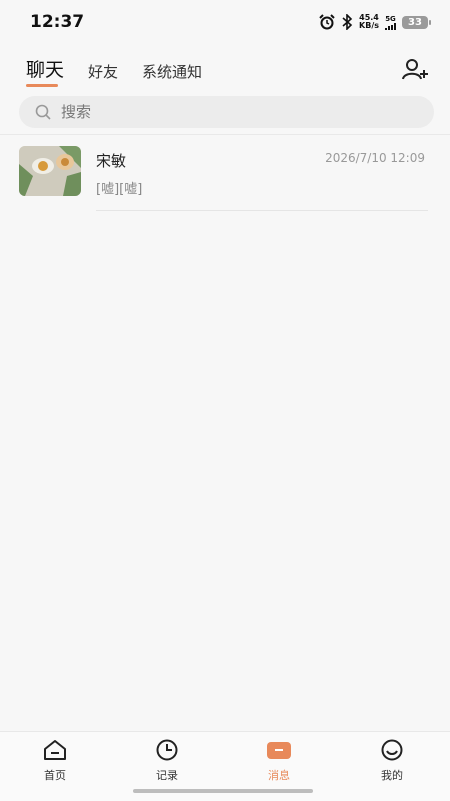 This screenshot has height=801, width=450. What do you see at coordinates (42, 85) in the screenshot?
I see `active-tab-indicator` at bounding box center [42, 85].